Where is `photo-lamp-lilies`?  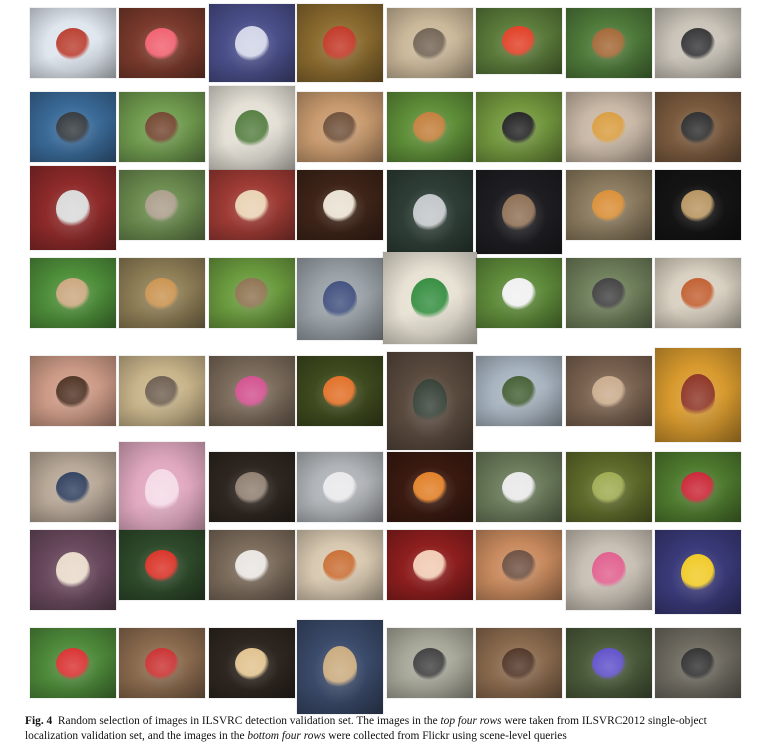 photo-lamp-lilies is located at coordinates (73, 570).